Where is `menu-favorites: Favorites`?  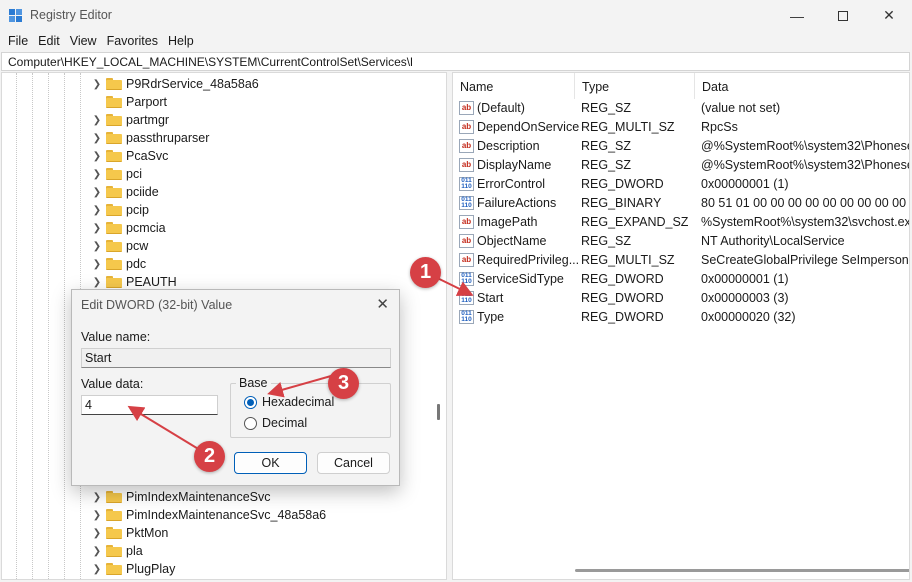 menu-favorites: Favorites is located at coordinates (132, 41).